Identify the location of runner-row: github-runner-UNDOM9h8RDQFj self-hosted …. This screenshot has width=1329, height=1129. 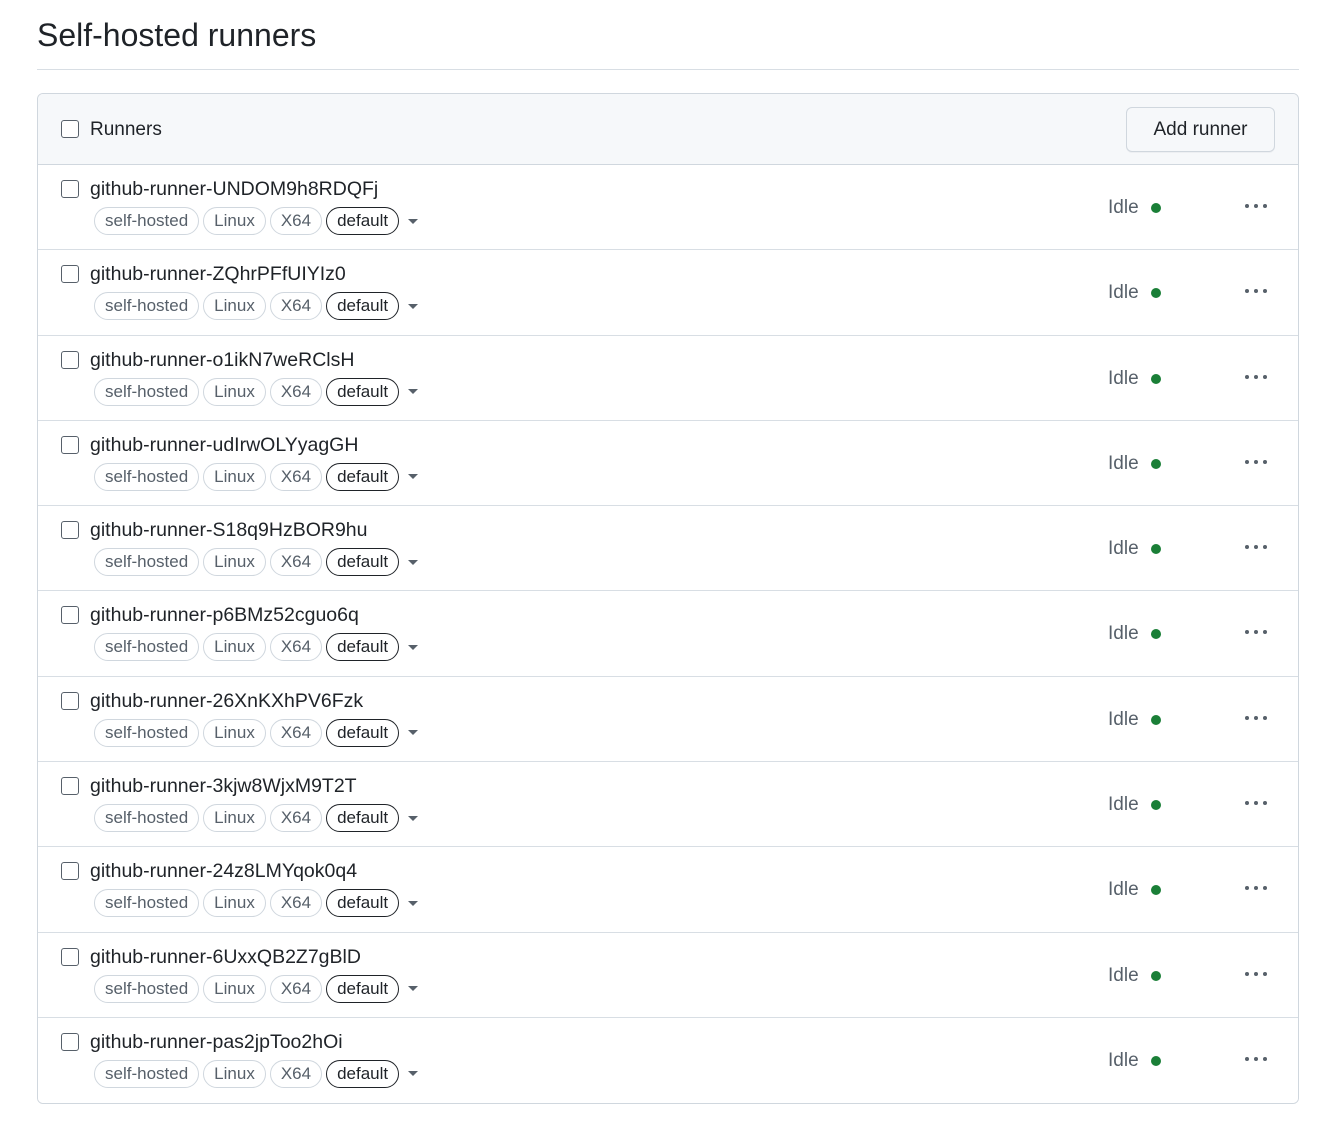
(668, 208).